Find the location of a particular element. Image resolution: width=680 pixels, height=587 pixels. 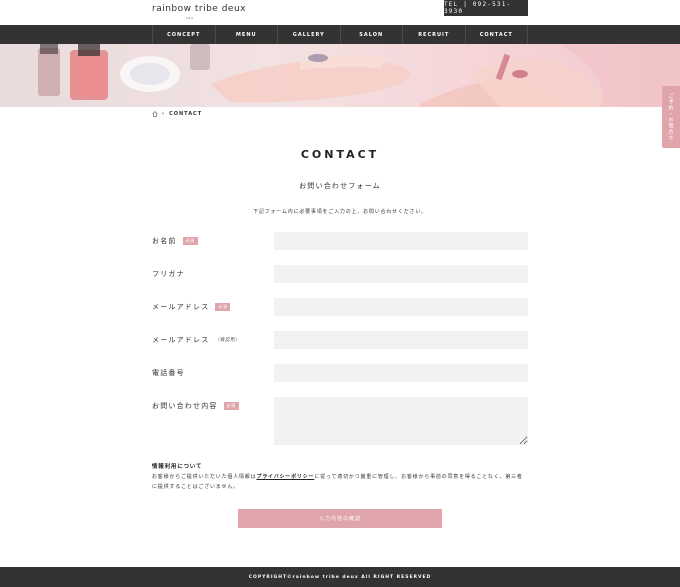

nav-item-concept: CONCEPT is located at coordinates (183, 34).